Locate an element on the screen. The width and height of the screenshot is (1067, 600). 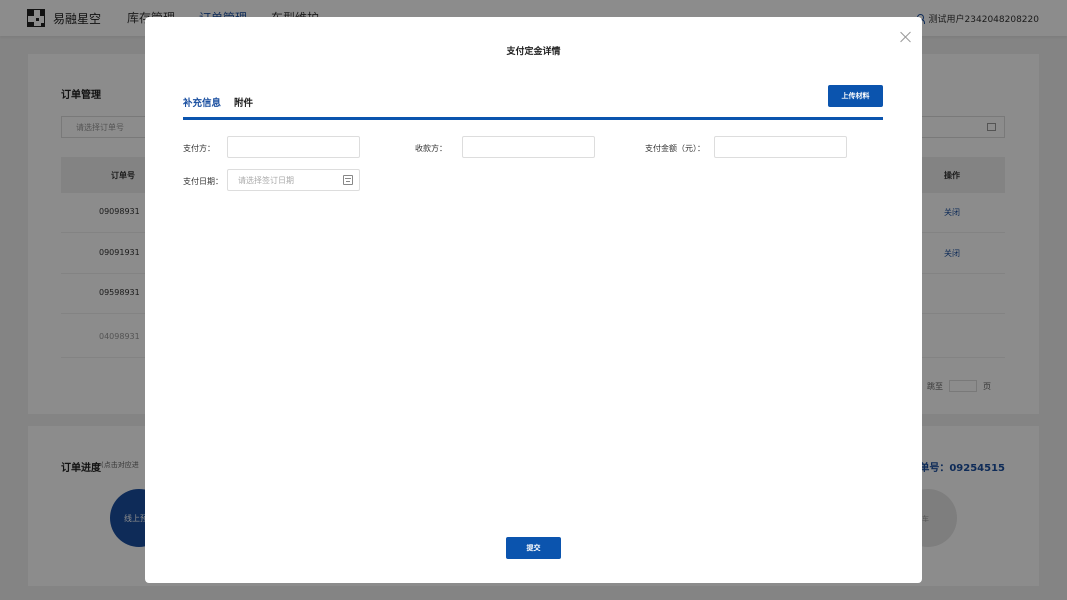
calendar-icon is located at coordinates (348, 180).